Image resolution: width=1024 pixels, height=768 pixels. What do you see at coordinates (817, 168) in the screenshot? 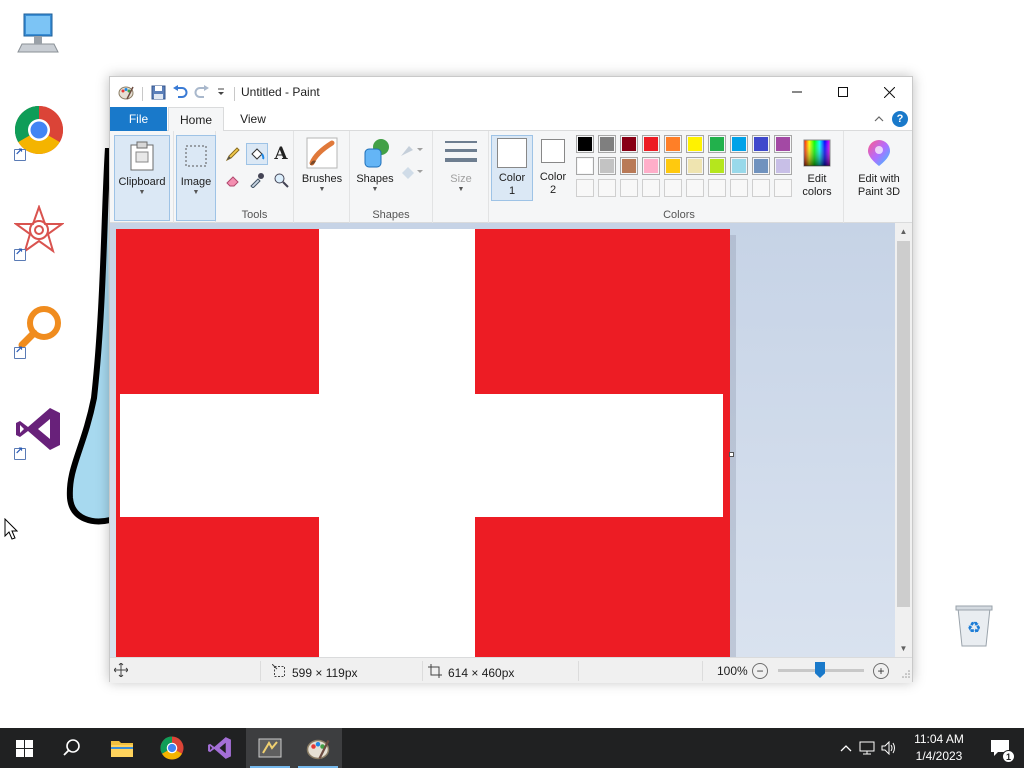
I see `edit-colors-button: Edit colors` at bounding box center [817, 168].